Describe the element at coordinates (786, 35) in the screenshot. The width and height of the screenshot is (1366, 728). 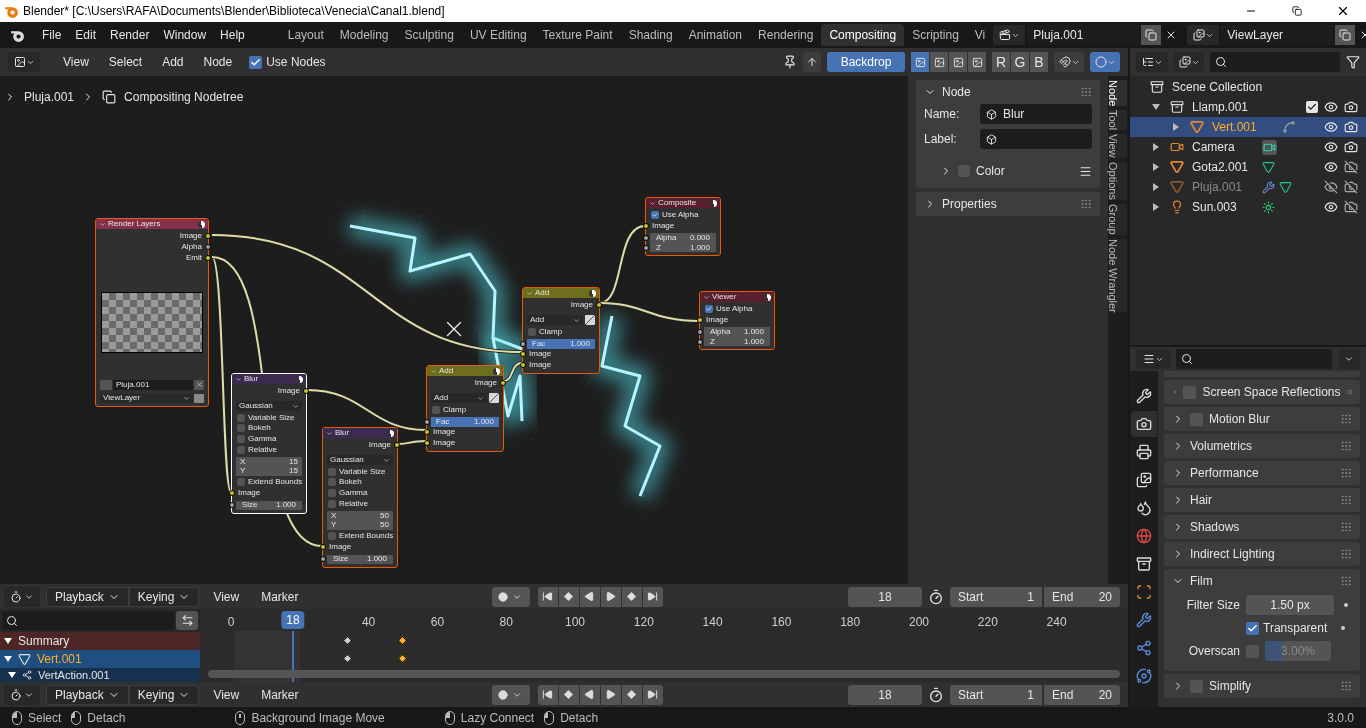
I see `workspace-tab: Rendering` at that location.